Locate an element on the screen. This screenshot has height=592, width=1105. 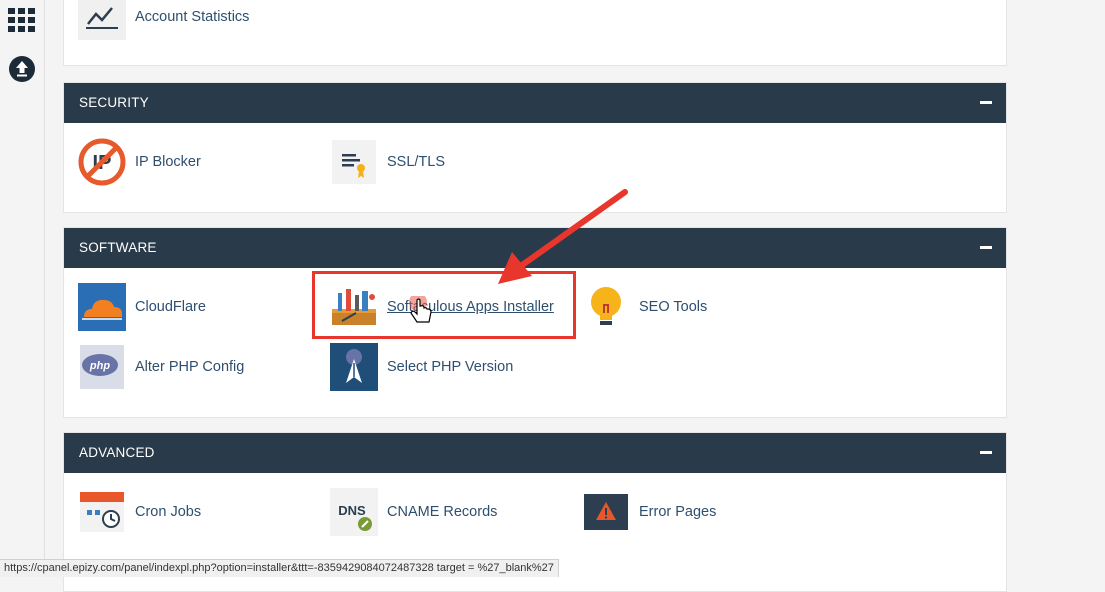
error-pages-label: Error Pages is located at coordinates (678, 512).